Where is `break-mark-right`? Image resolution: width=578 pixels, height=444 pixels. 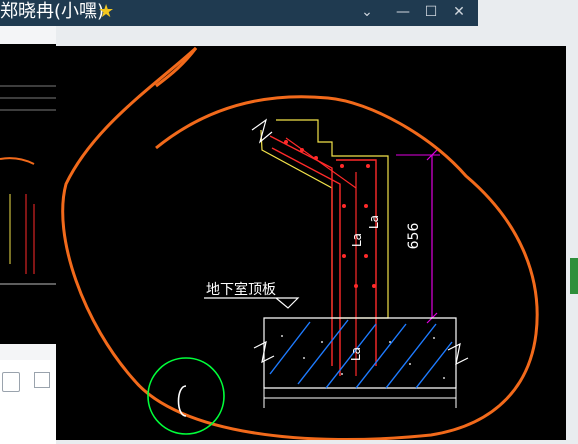 break-mark-right is located at coordinates (458, 354).